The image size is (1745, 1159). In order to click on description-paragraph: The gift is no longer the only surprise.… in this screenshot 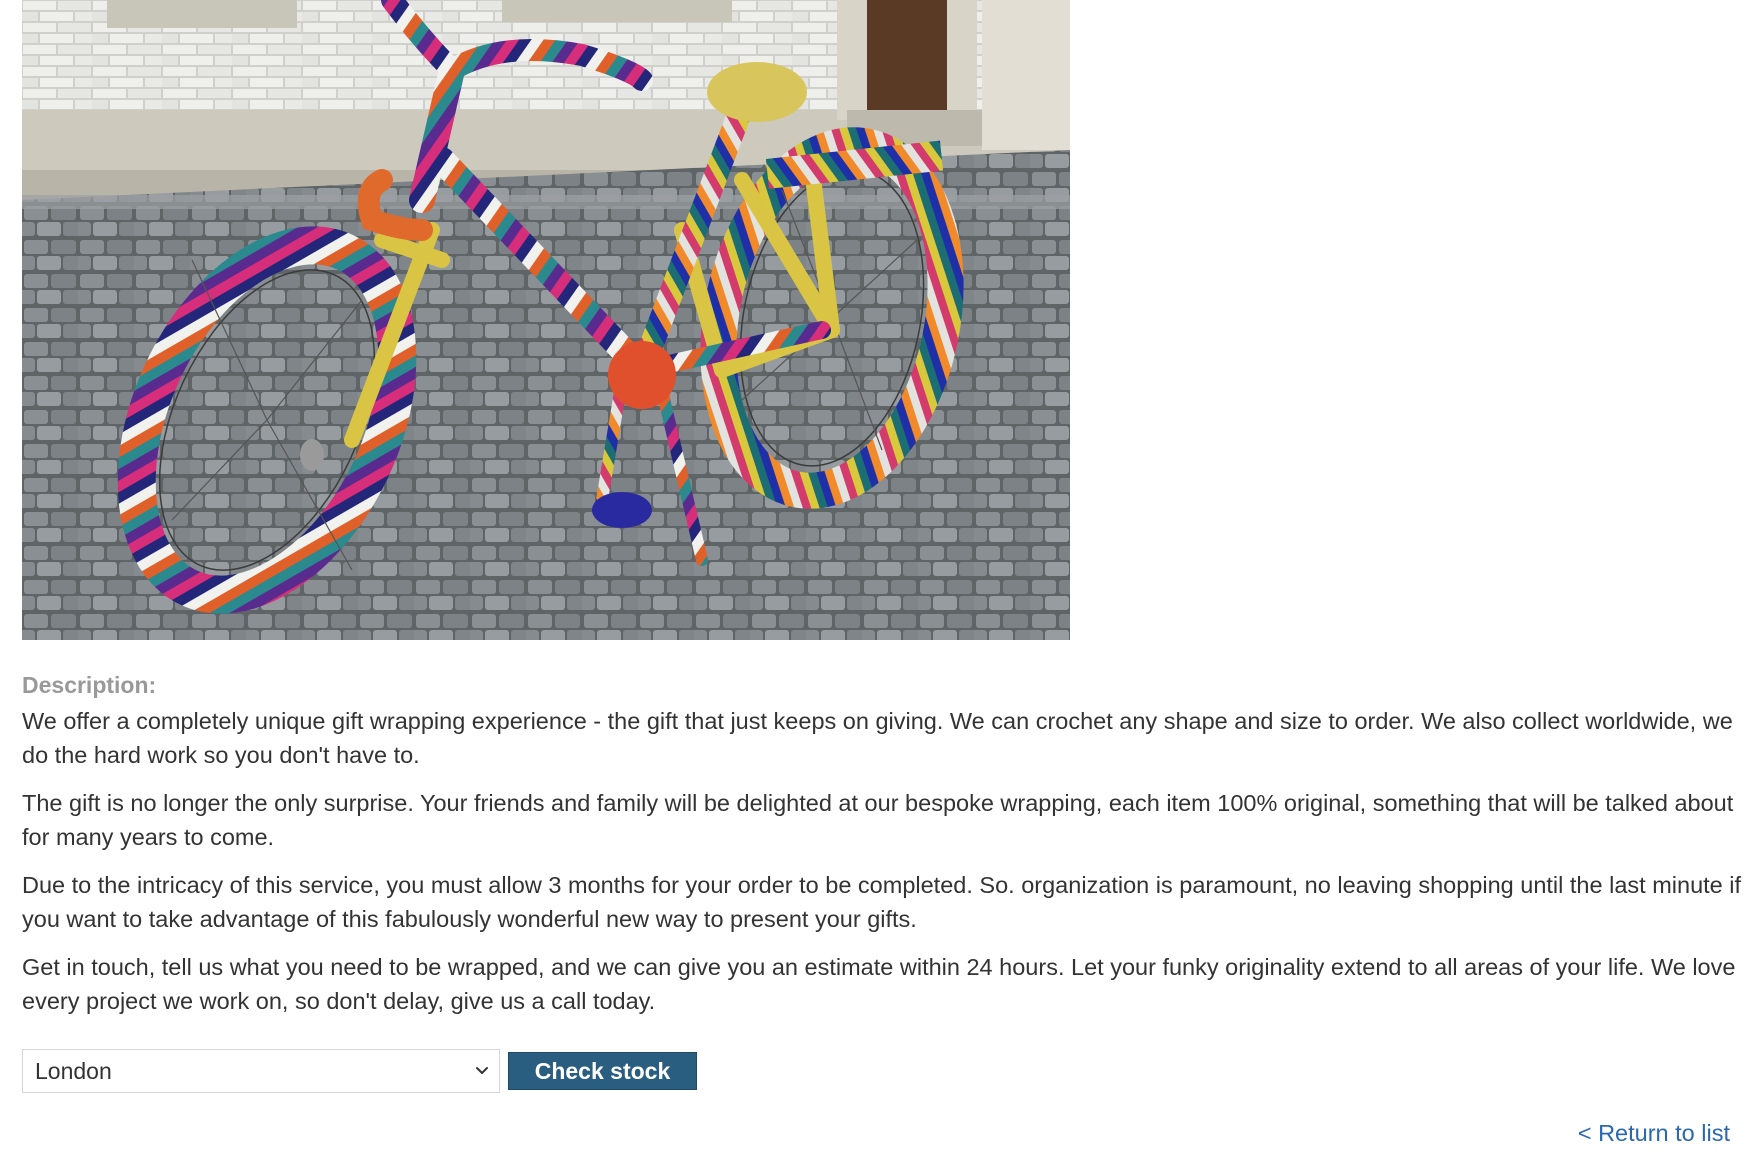, I will do `click(878, 820)`.